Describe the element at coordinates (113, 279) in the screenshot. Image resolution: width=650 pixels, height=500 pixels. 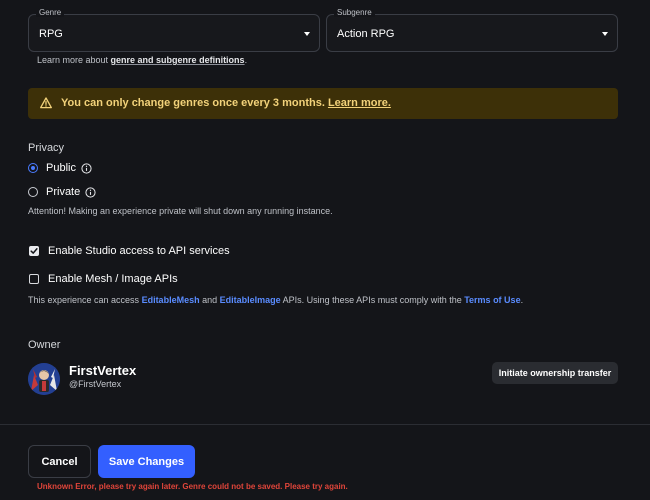
I see `mesh-image-api-label: Enable Mesh / Image APIs` at that location.